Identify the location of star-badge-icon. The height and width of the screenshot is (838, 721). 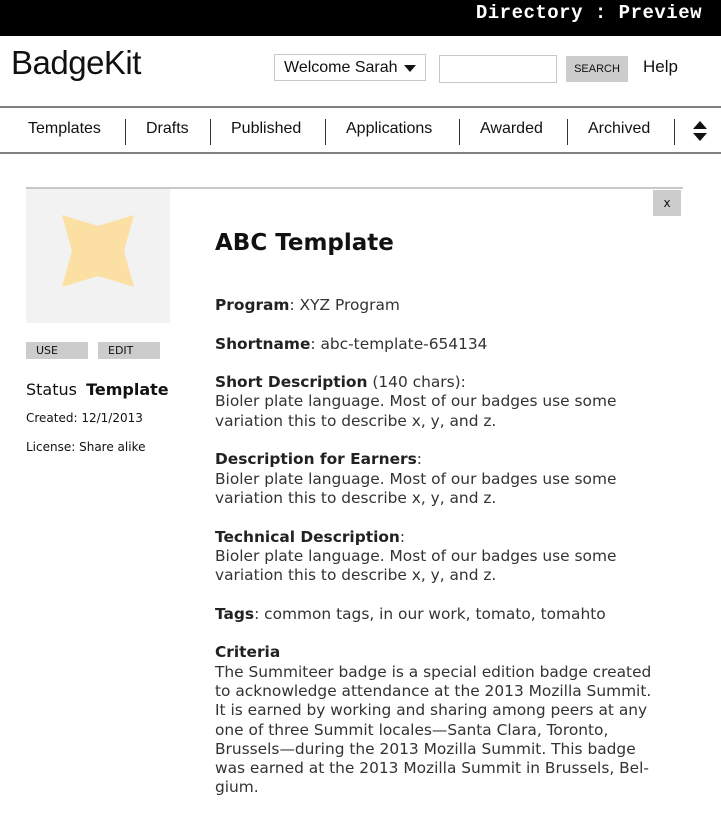
(98, 251).